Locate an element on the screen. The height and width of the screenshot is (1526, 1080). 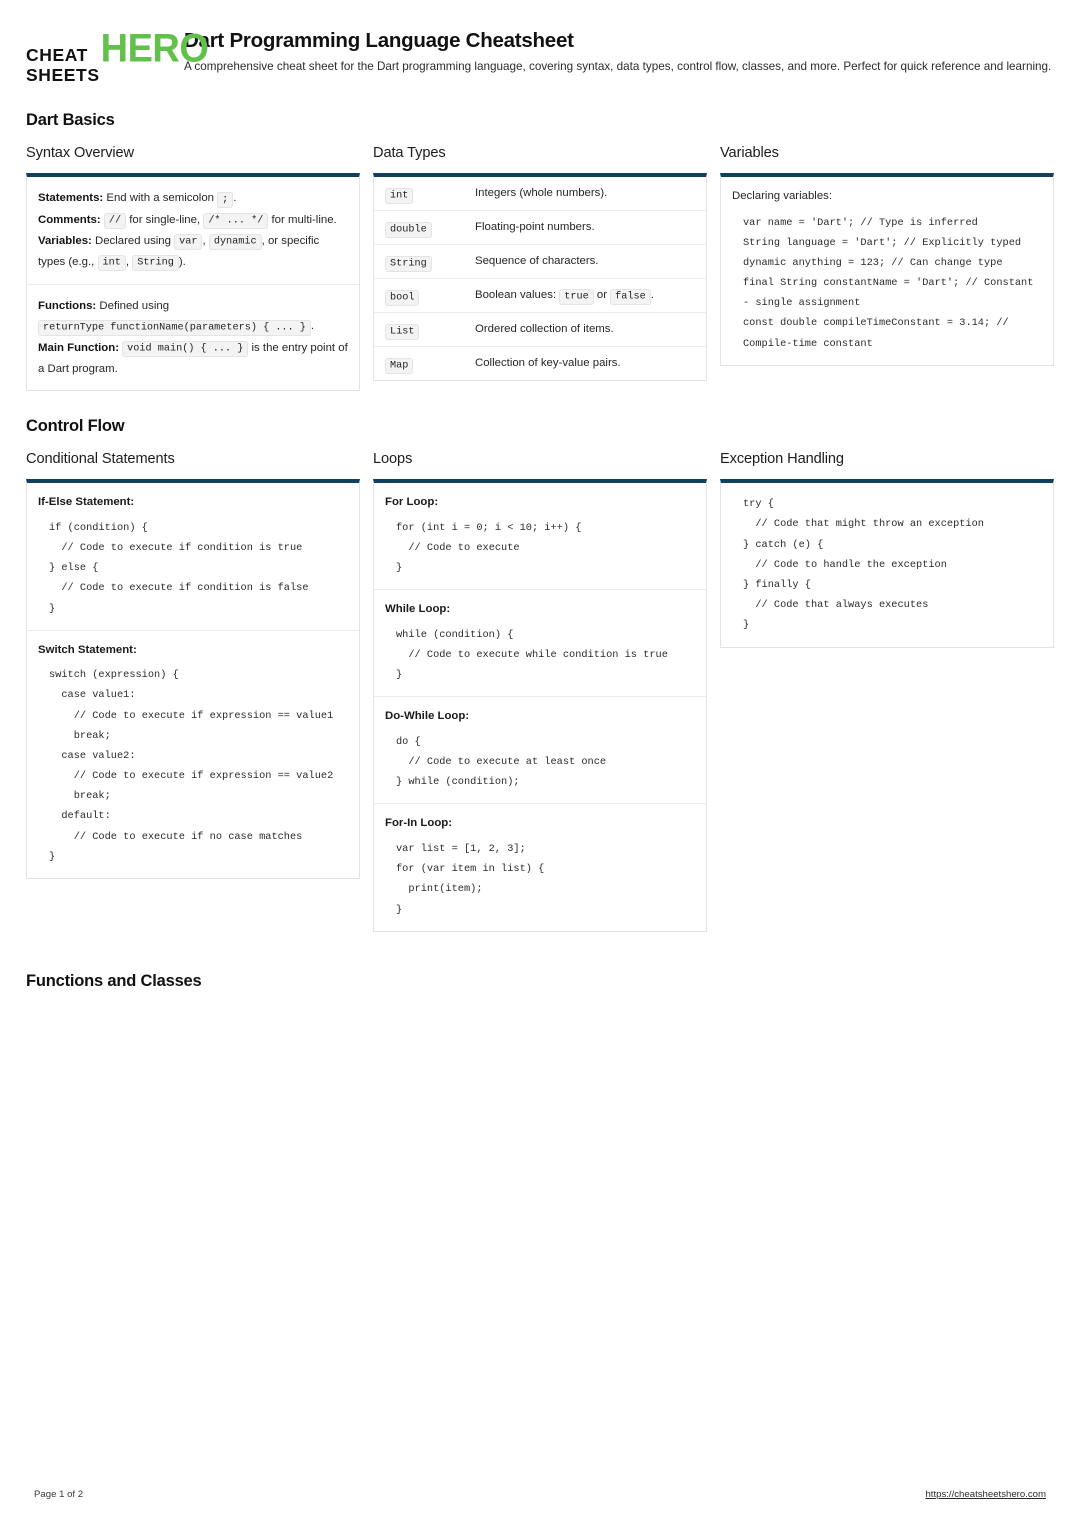
logo-line-sheets: SHEETS is located at coordinates (63, 74).